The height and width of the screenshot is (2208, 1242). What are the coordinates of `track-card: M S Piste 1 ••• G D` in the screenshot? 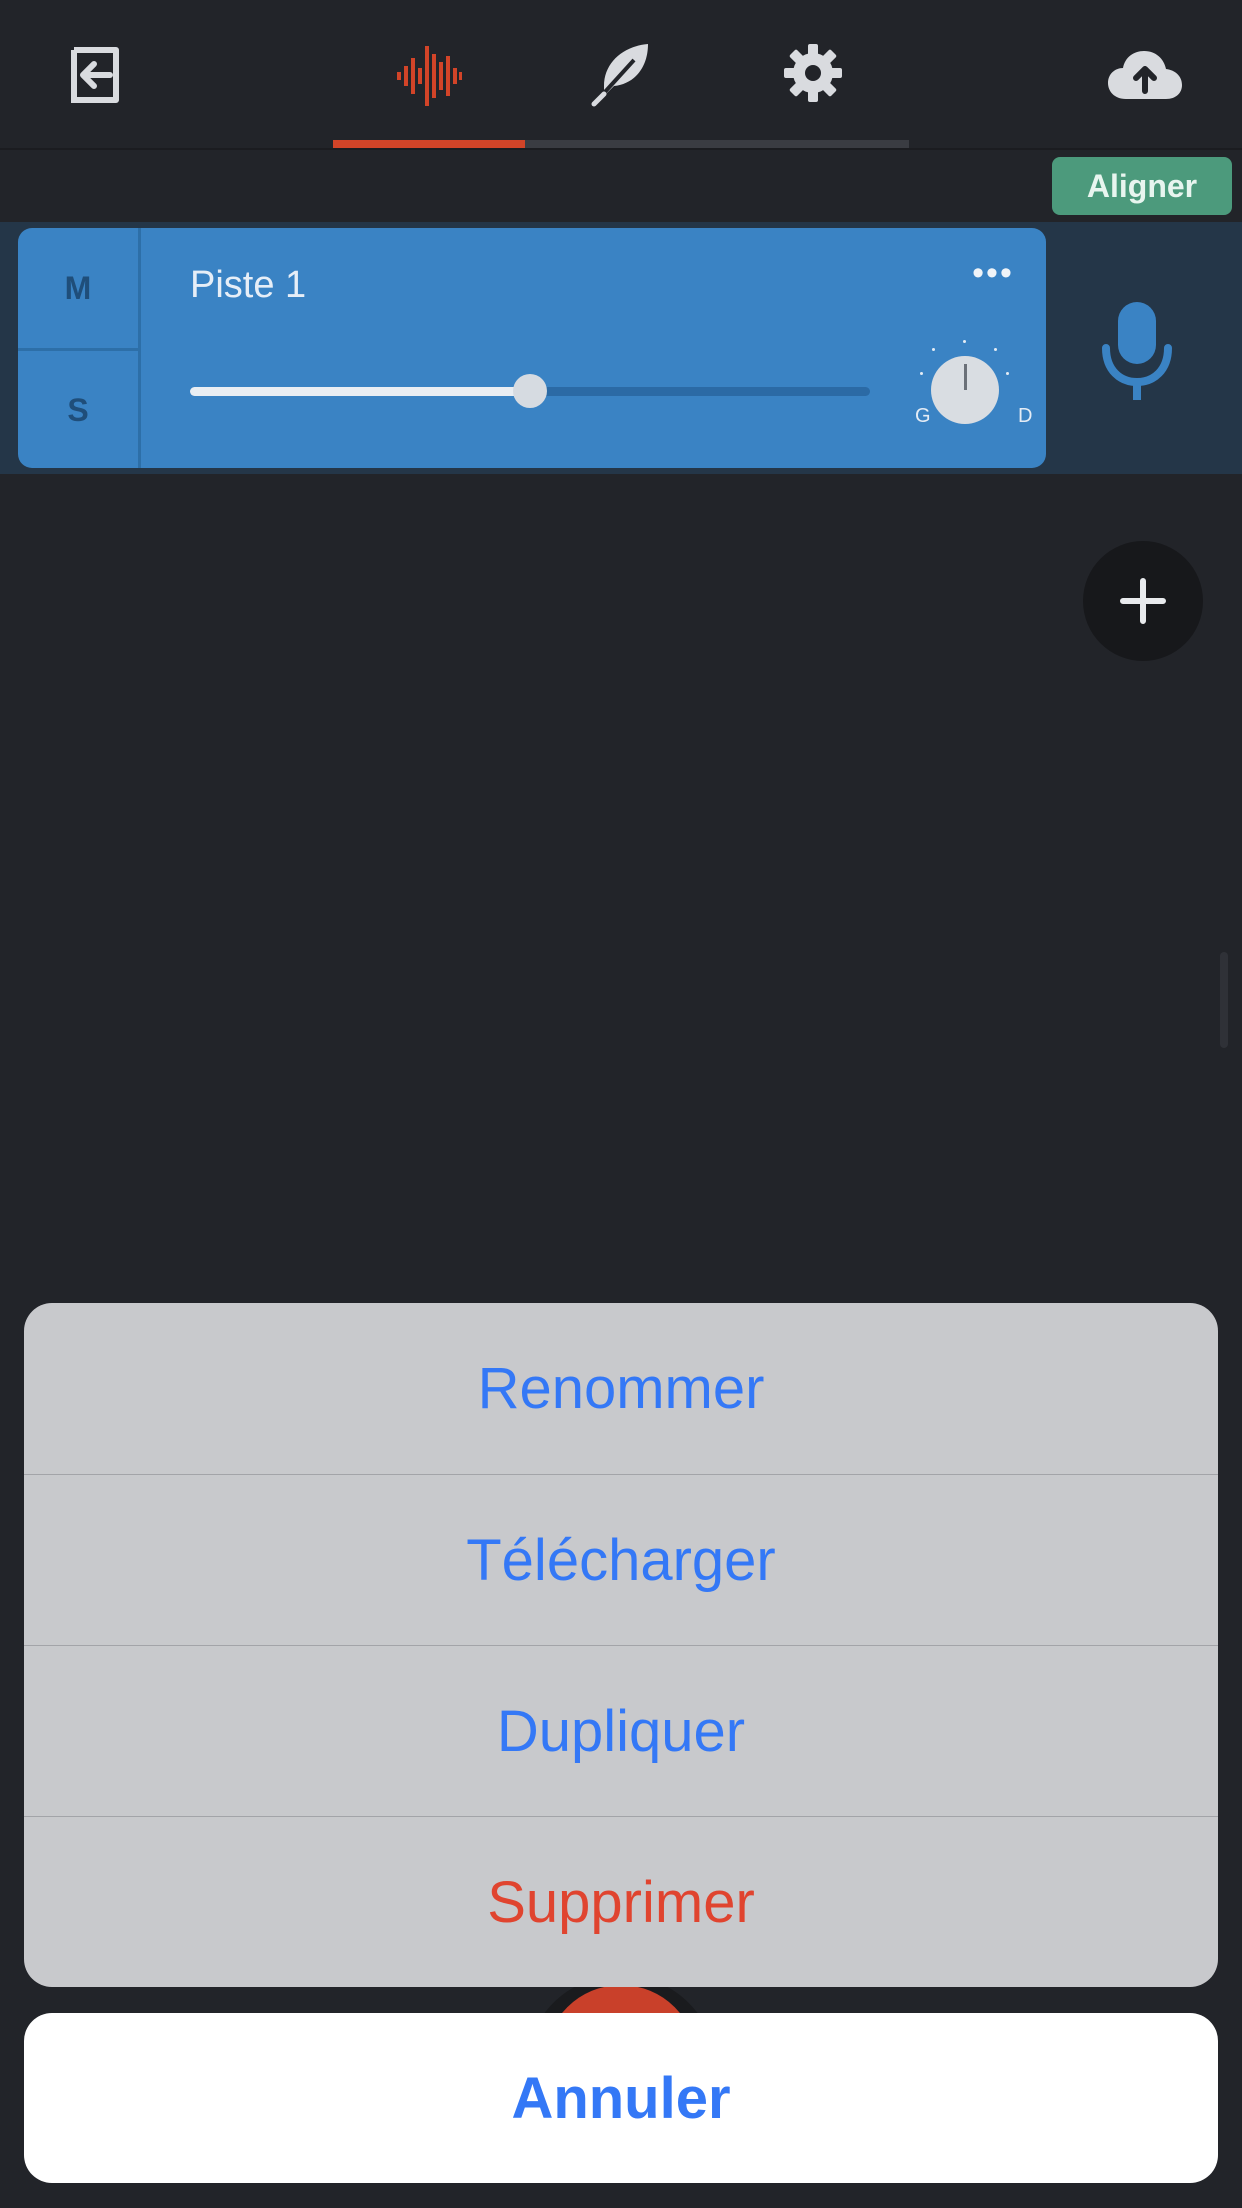 It's located at (532, 348).